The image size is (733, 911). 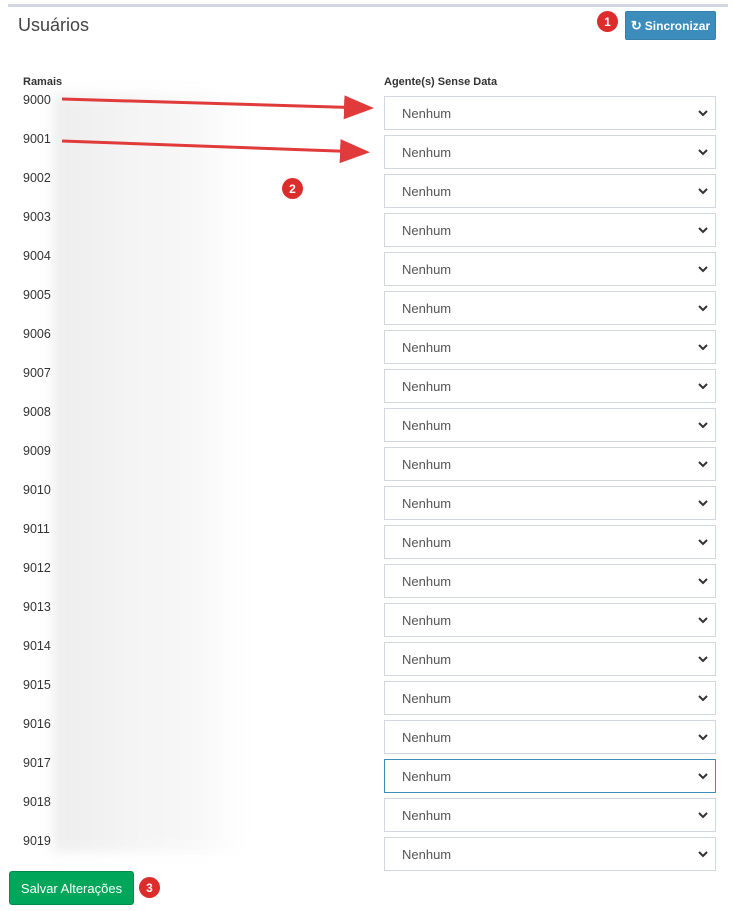 I want to click on top-border, so click(x=368, y=5).